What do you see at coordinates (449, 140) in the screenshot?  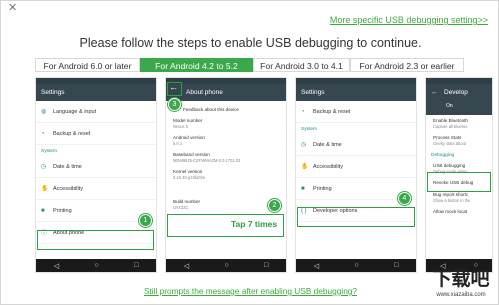 I see `detail-item: Process Stats Geeky stats about` at bounding box center [449, 140].